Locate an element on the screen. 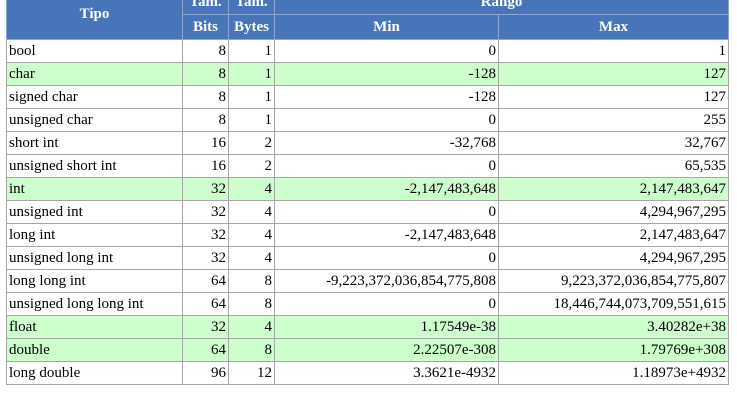  header-max: Max is located at coordinates (613, 27).